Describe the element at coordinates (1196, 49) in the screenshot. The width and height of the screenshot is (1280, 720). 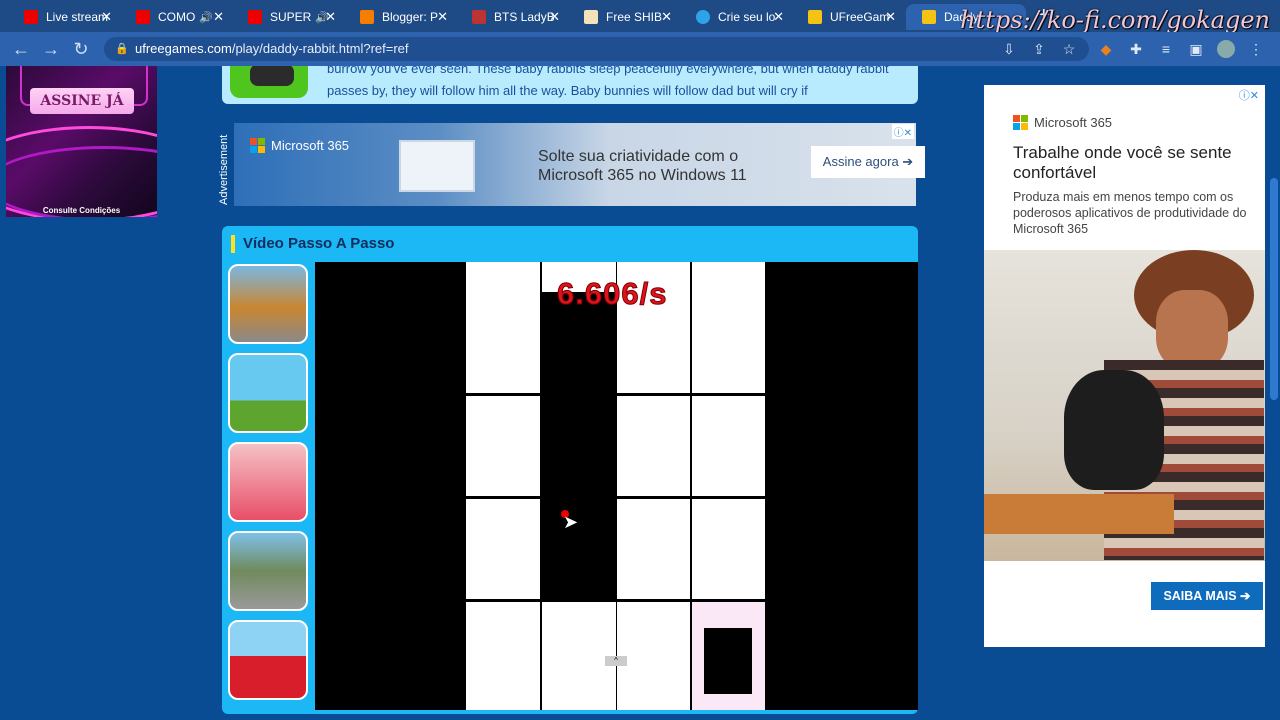
I see `side-panel-icon: ▣` at that location.